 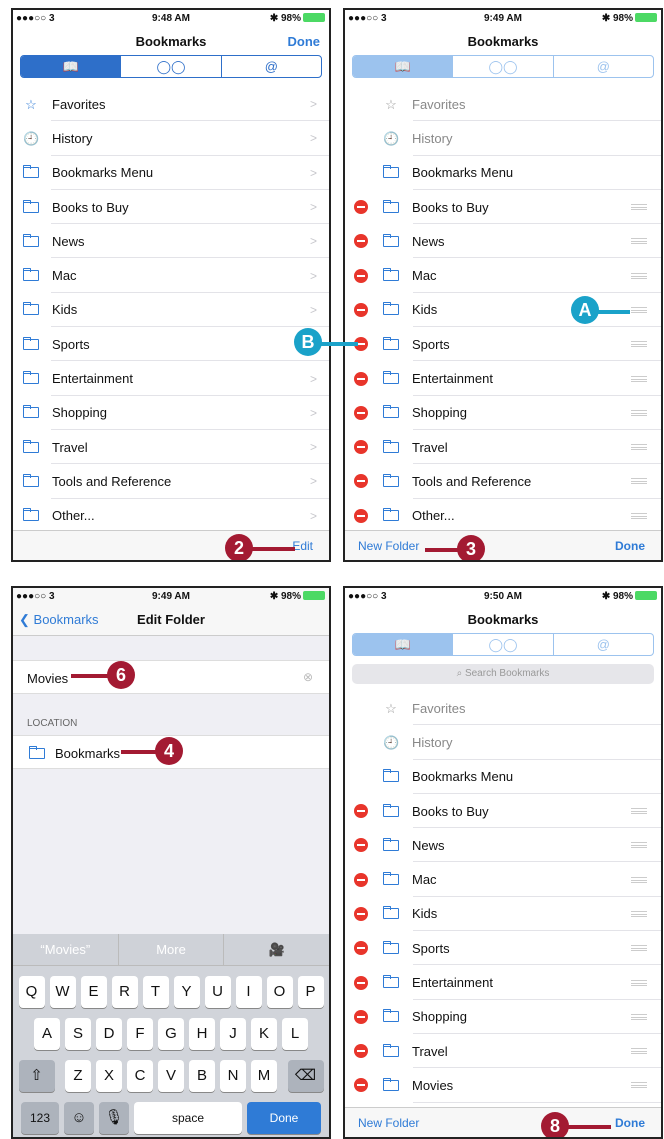 What do you see at coordinates (503, 674) in the screenshot?
I see `search-field: ⌕ Search Bookmarks` at bounding box center [503, 674].